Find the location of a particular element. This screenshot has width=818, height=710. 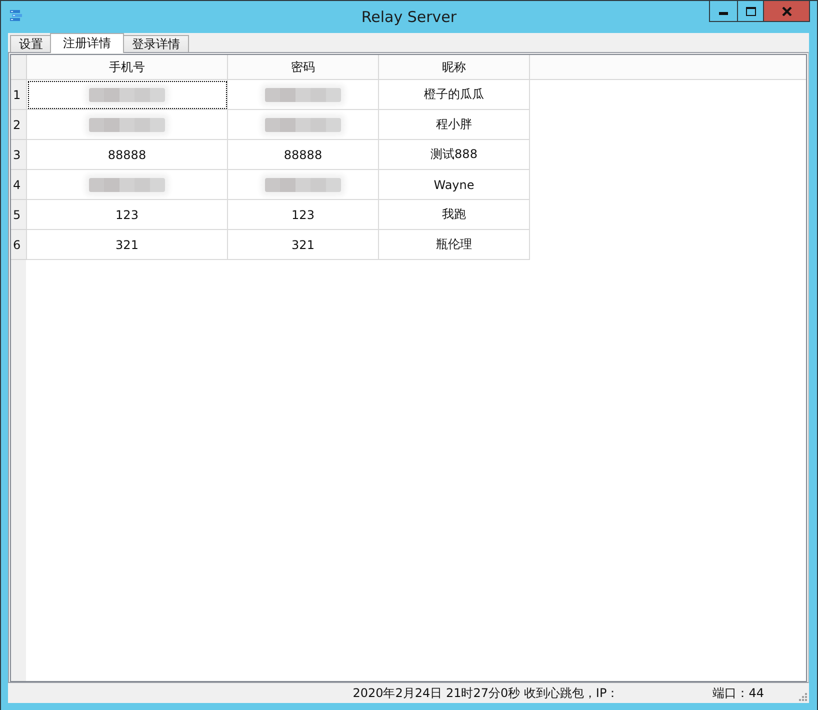

maximize-button is located at coordinates (750, 11).